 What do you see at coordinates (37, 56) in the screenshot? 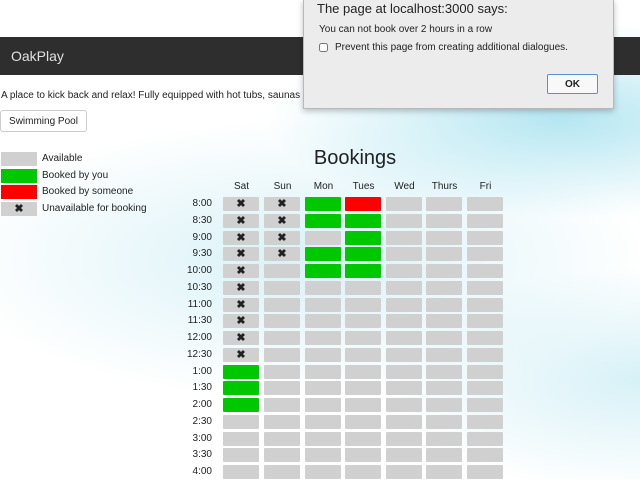
I see `brand-logo: OakPlay` at bounding box center [37, 56].